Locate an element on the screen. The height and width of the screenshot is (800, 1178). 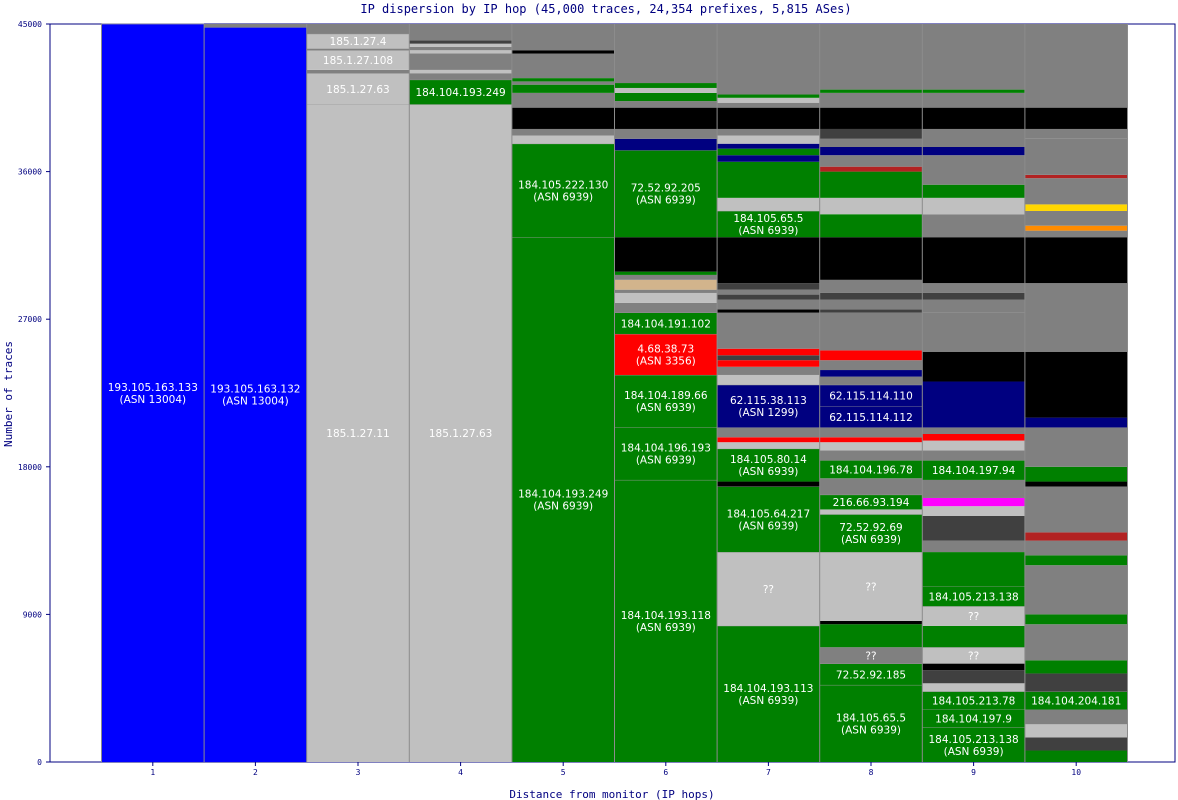
hop-1-segment-asn: (ASN 13004) is located at coordinates (152, 400).